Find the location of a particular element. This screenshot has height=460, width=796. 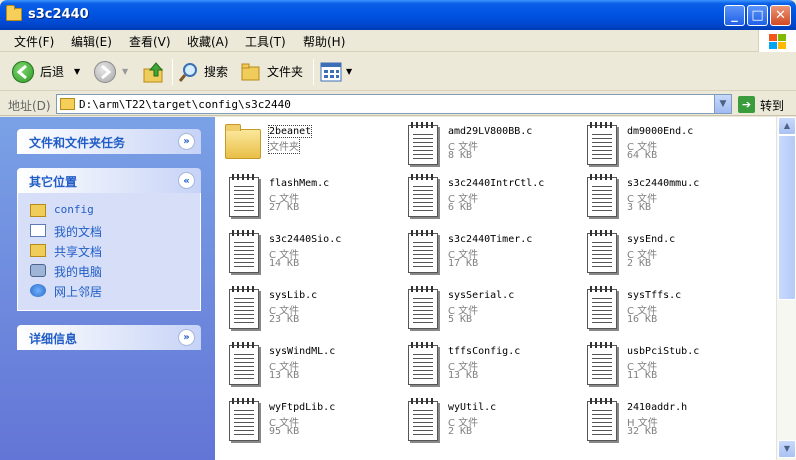

file-item: sysWindML.c C 文件 13 KB is located at coordinates (310, 368).